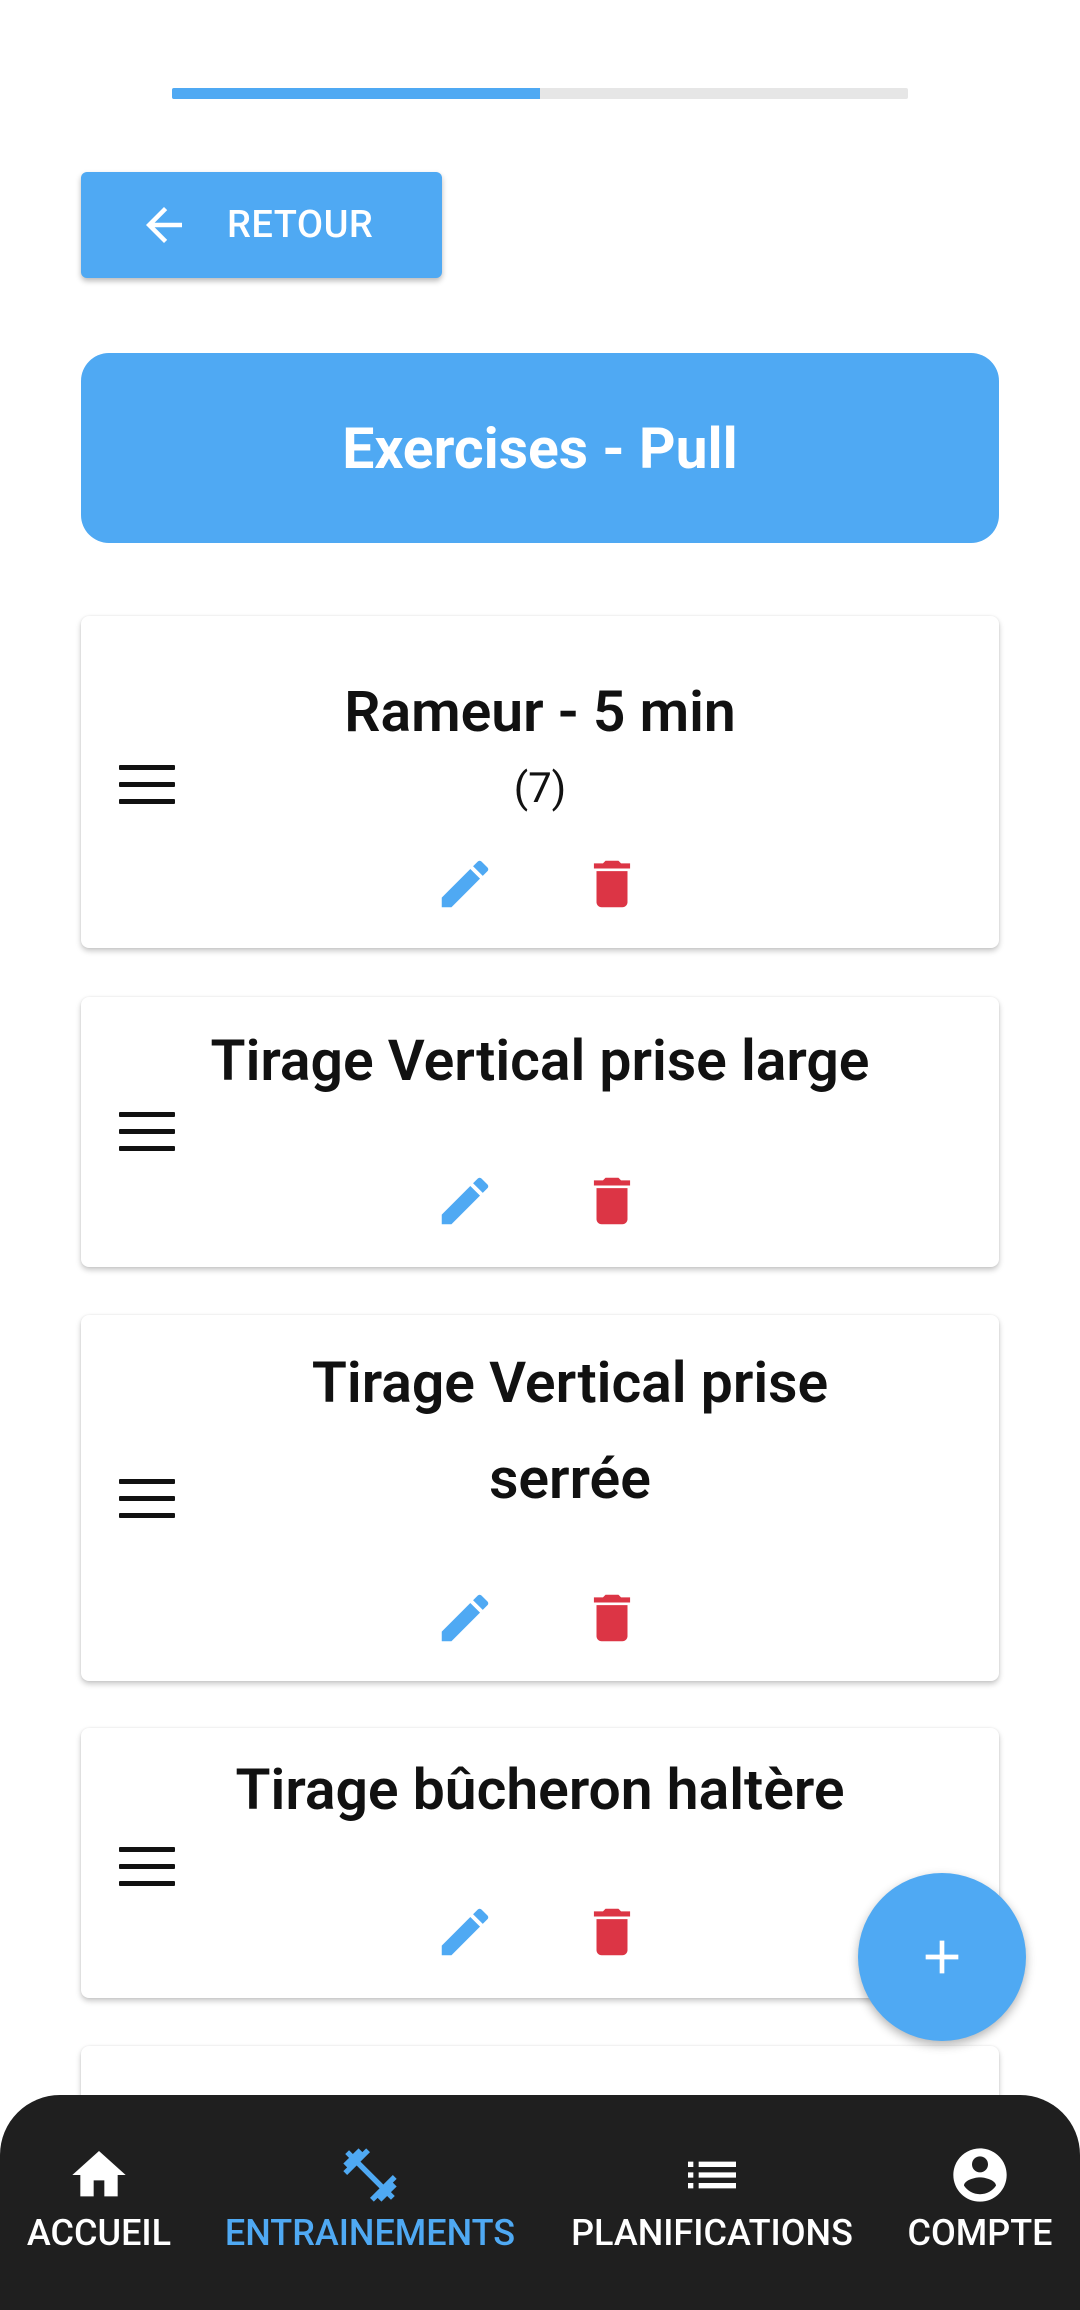 Image resolution: width=1080 pixels, height=2310 pixels. I want to click on nav-item-compte: COMPTE, so click(980, 2202).